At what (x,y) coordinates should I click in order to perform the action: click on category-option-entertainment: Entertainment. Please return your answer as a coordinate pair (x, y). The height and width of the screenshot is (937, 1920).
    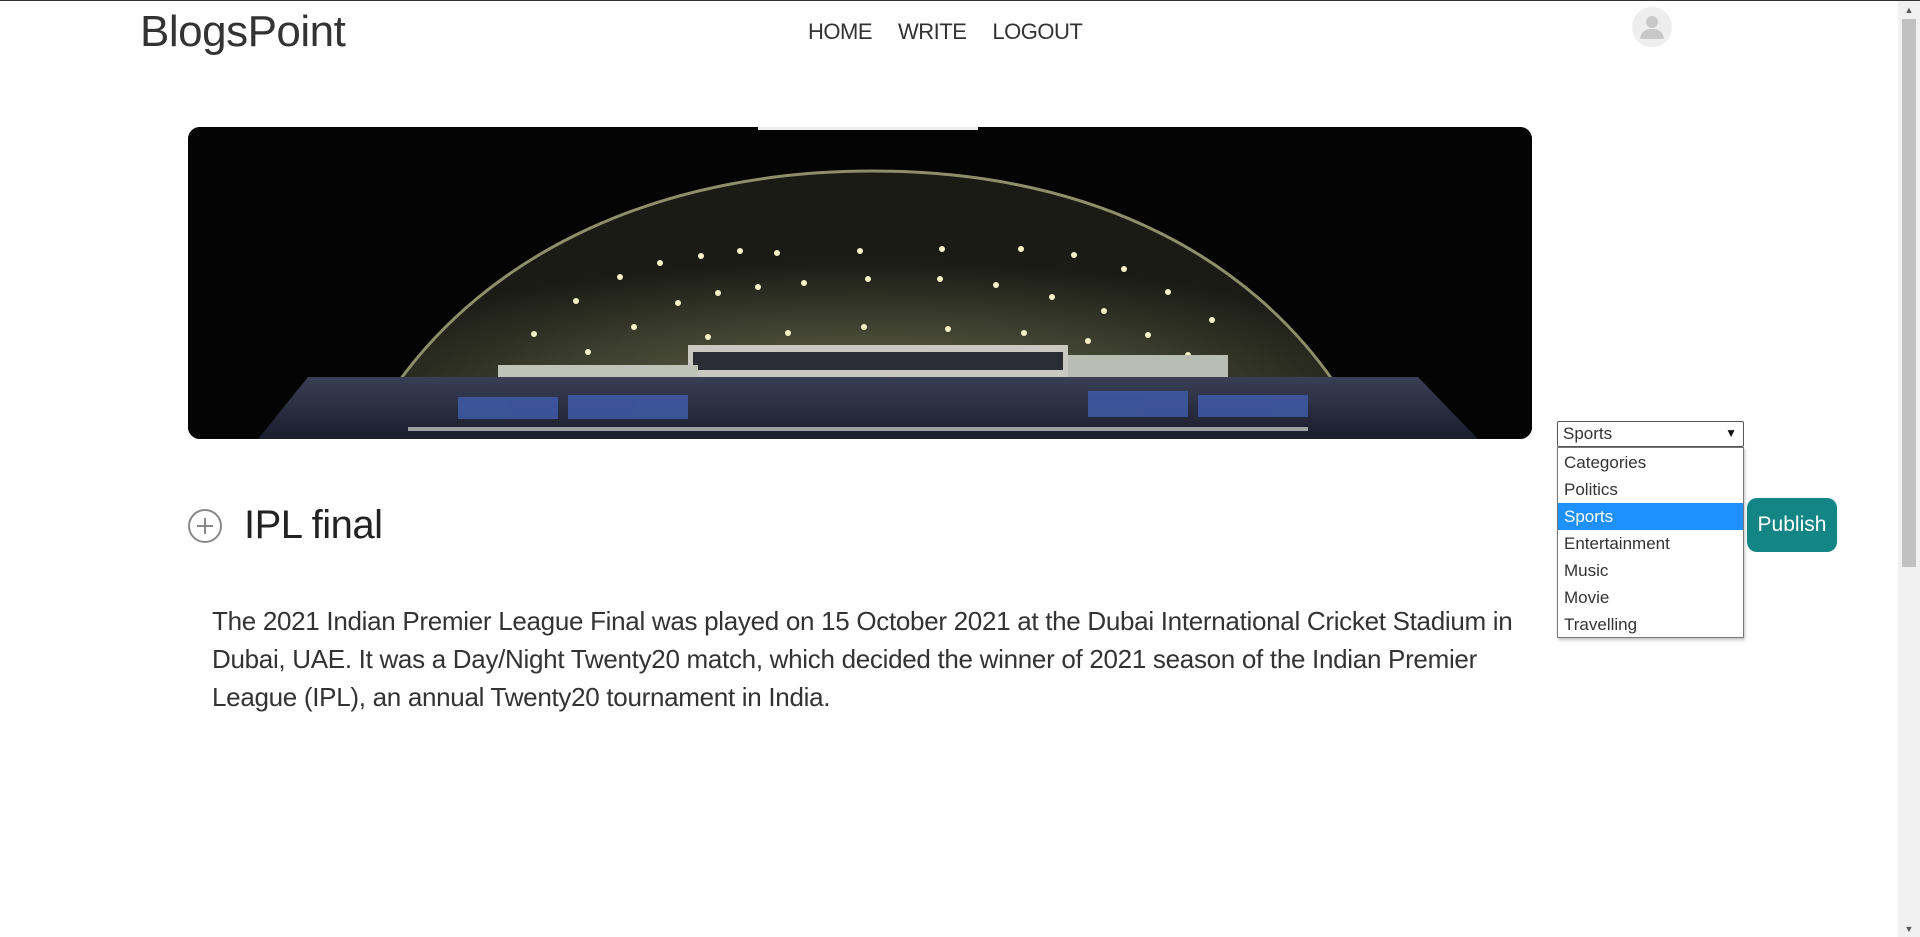
    Looking at the image, I should click on (1650, 543).